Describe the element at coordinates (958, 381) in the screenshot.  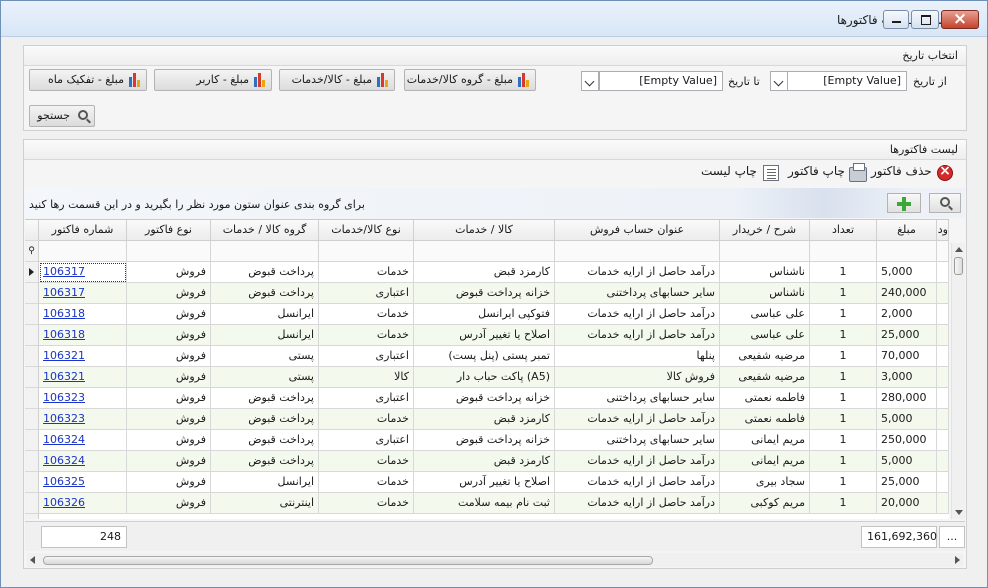
I see `vertical-scrollbar` at that location.